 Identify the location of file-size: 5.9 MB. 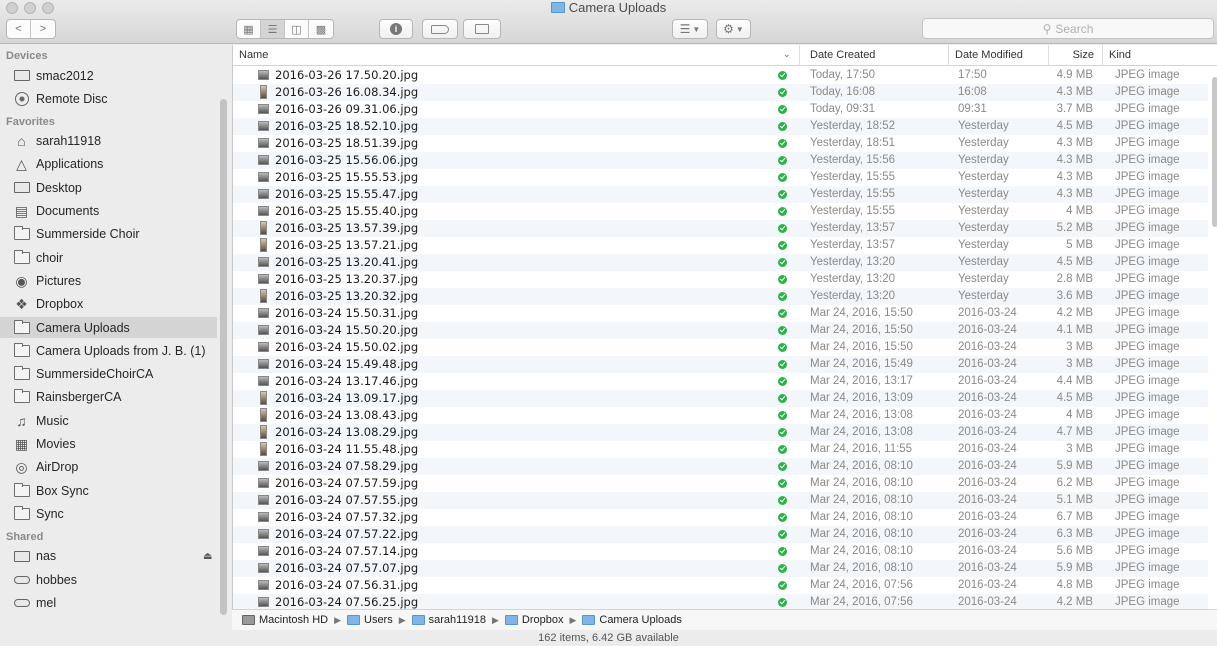
(1074, 466).